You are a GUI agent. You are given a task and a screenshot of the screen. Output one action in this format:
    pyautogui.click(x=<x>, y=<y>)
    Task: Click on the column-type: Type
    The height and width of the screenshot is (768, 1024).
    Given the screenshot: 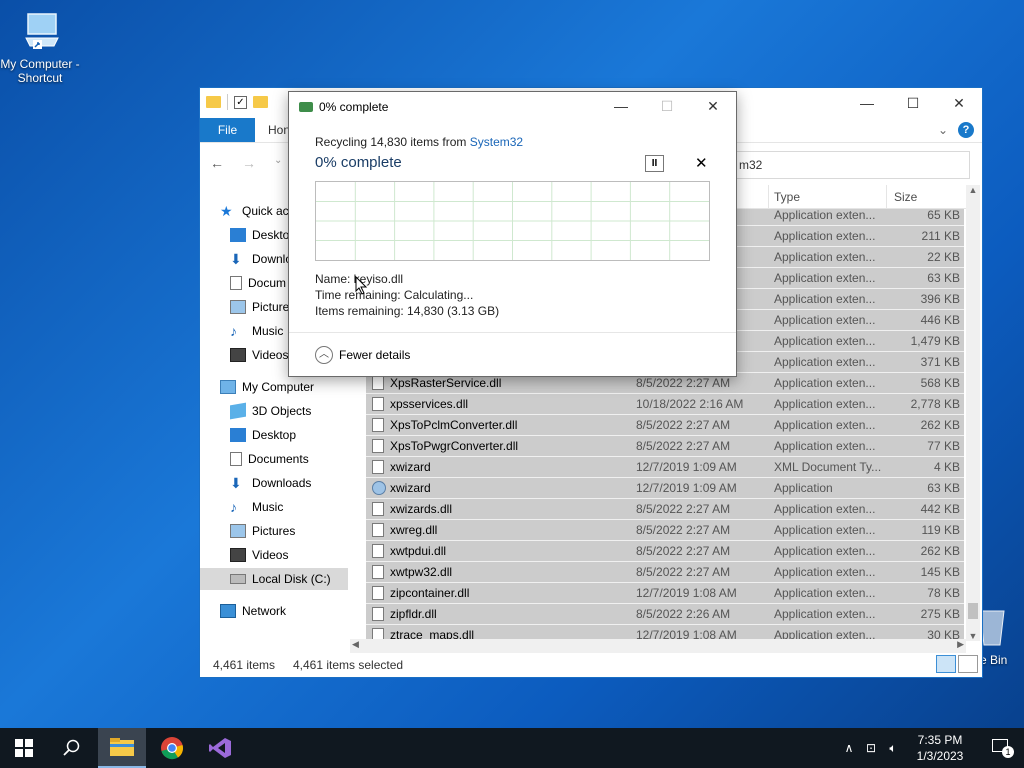 What is the action you would take?
    pyautogui.click(x=787, y=197)
    